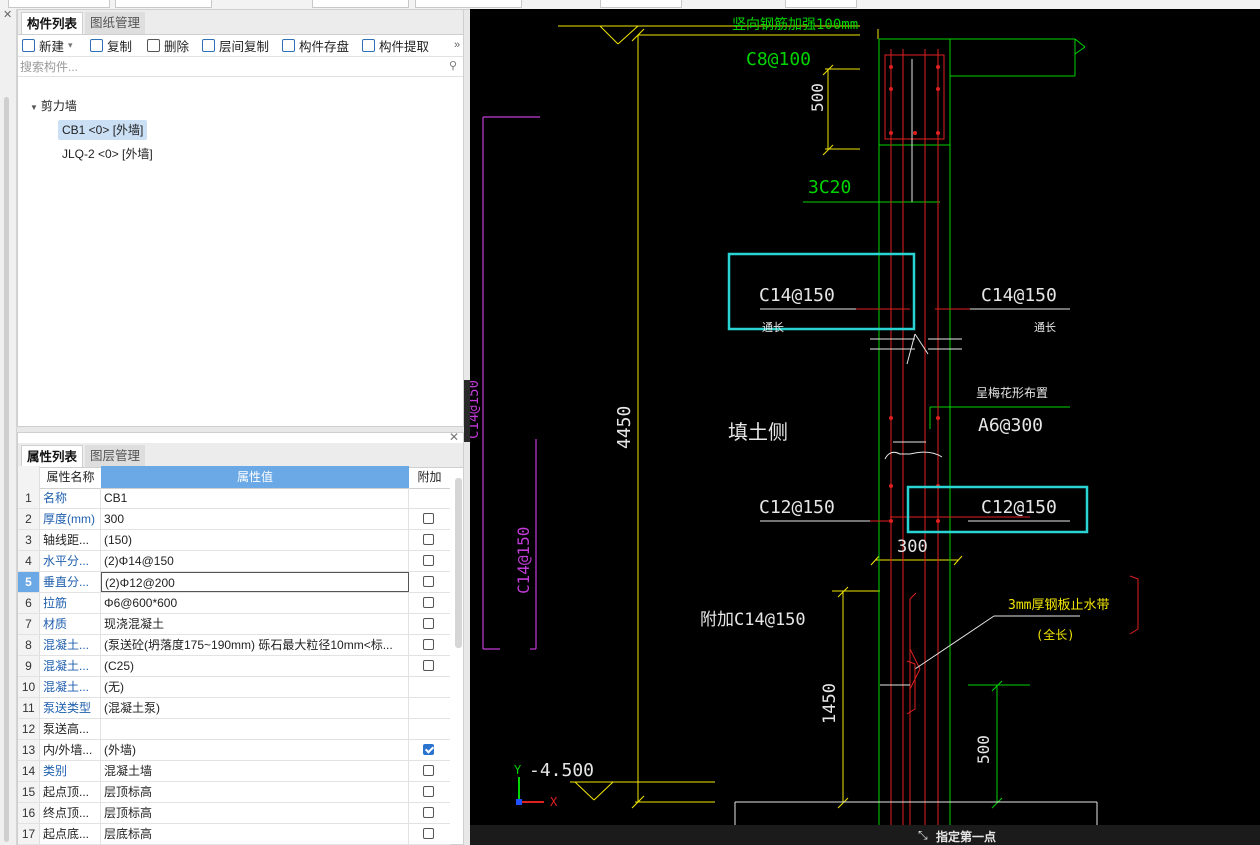 This screenshot has width=1260, height=845. I want to click on tab-component-list: 构件列表, so click(52, 23).